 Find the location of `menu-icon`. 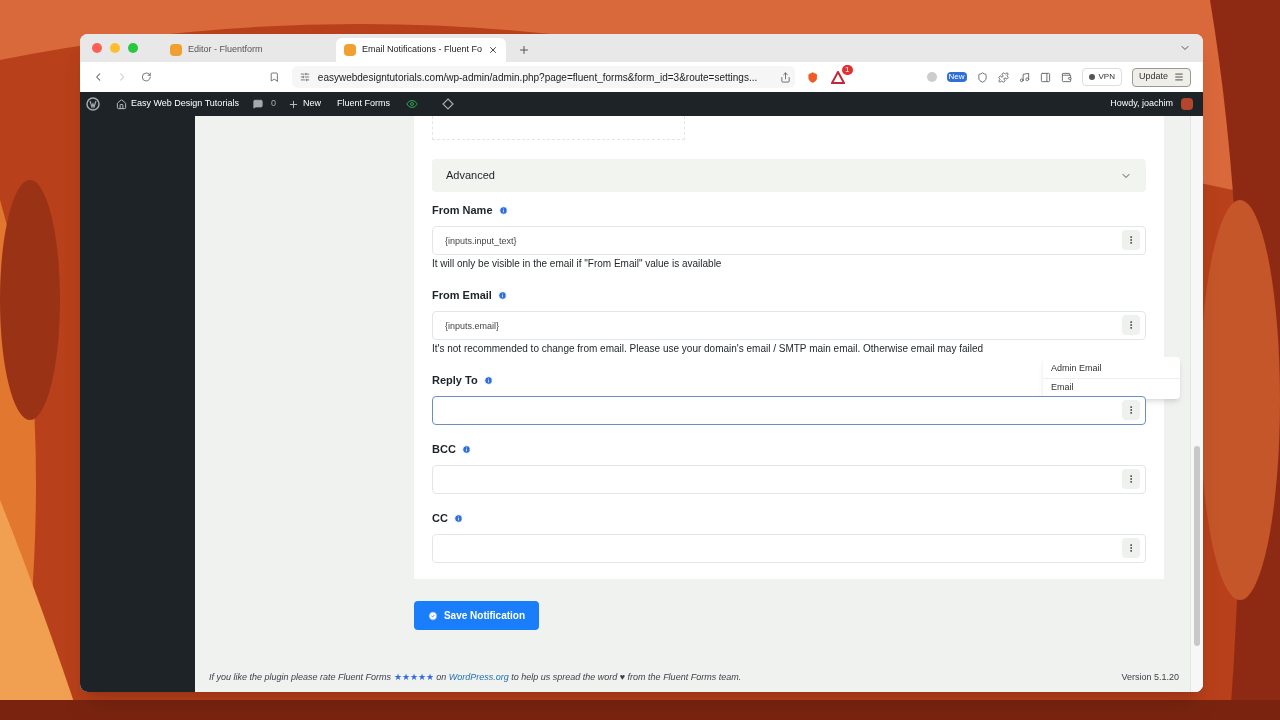

menu-icon is located at coordinates (1179, 77).